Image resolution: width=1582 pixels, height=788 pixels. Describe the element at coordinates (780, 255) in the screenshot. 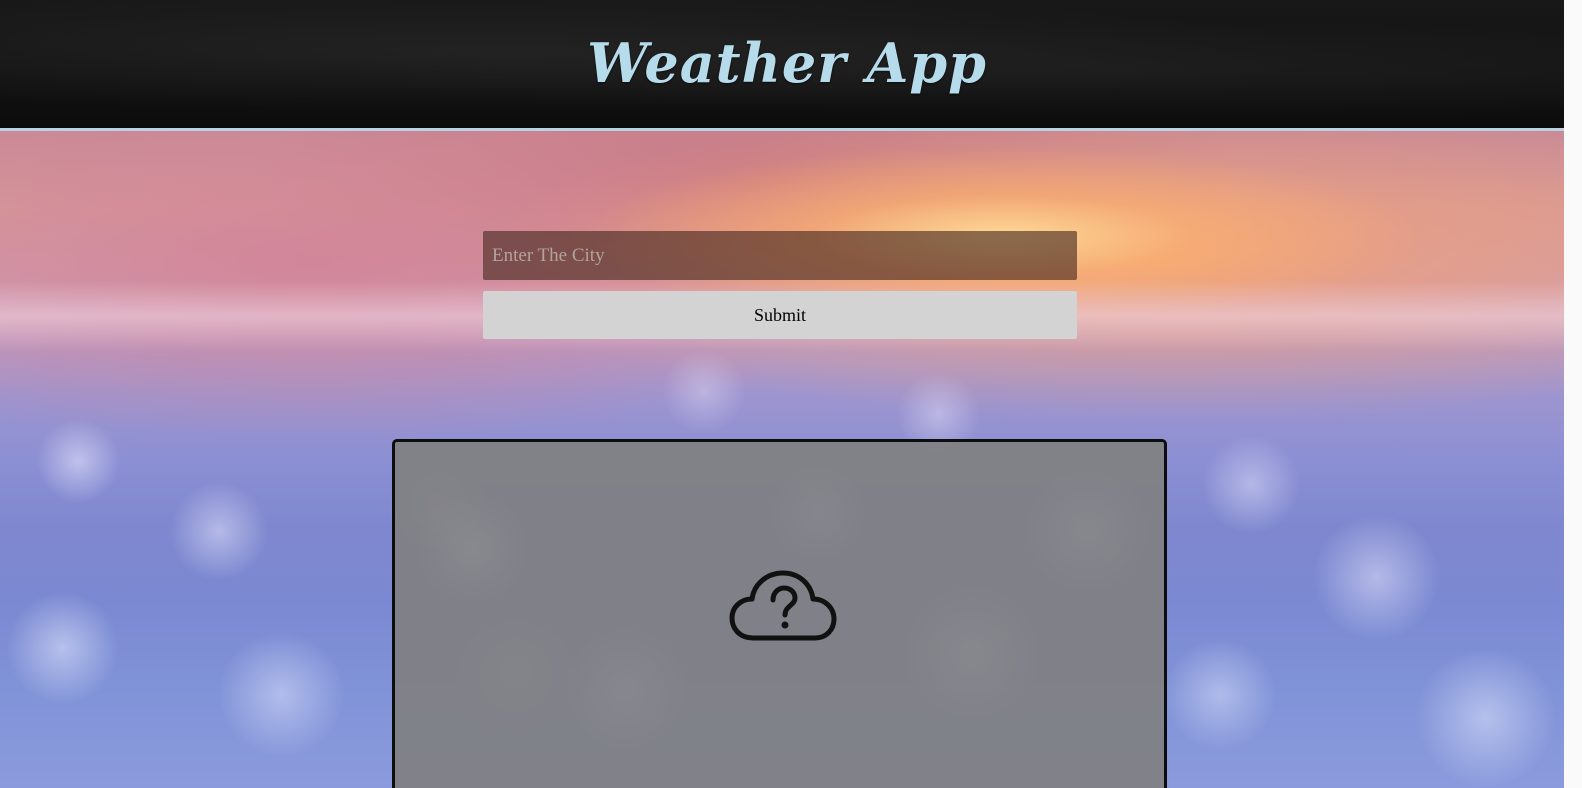

I see `city-input` at that location.